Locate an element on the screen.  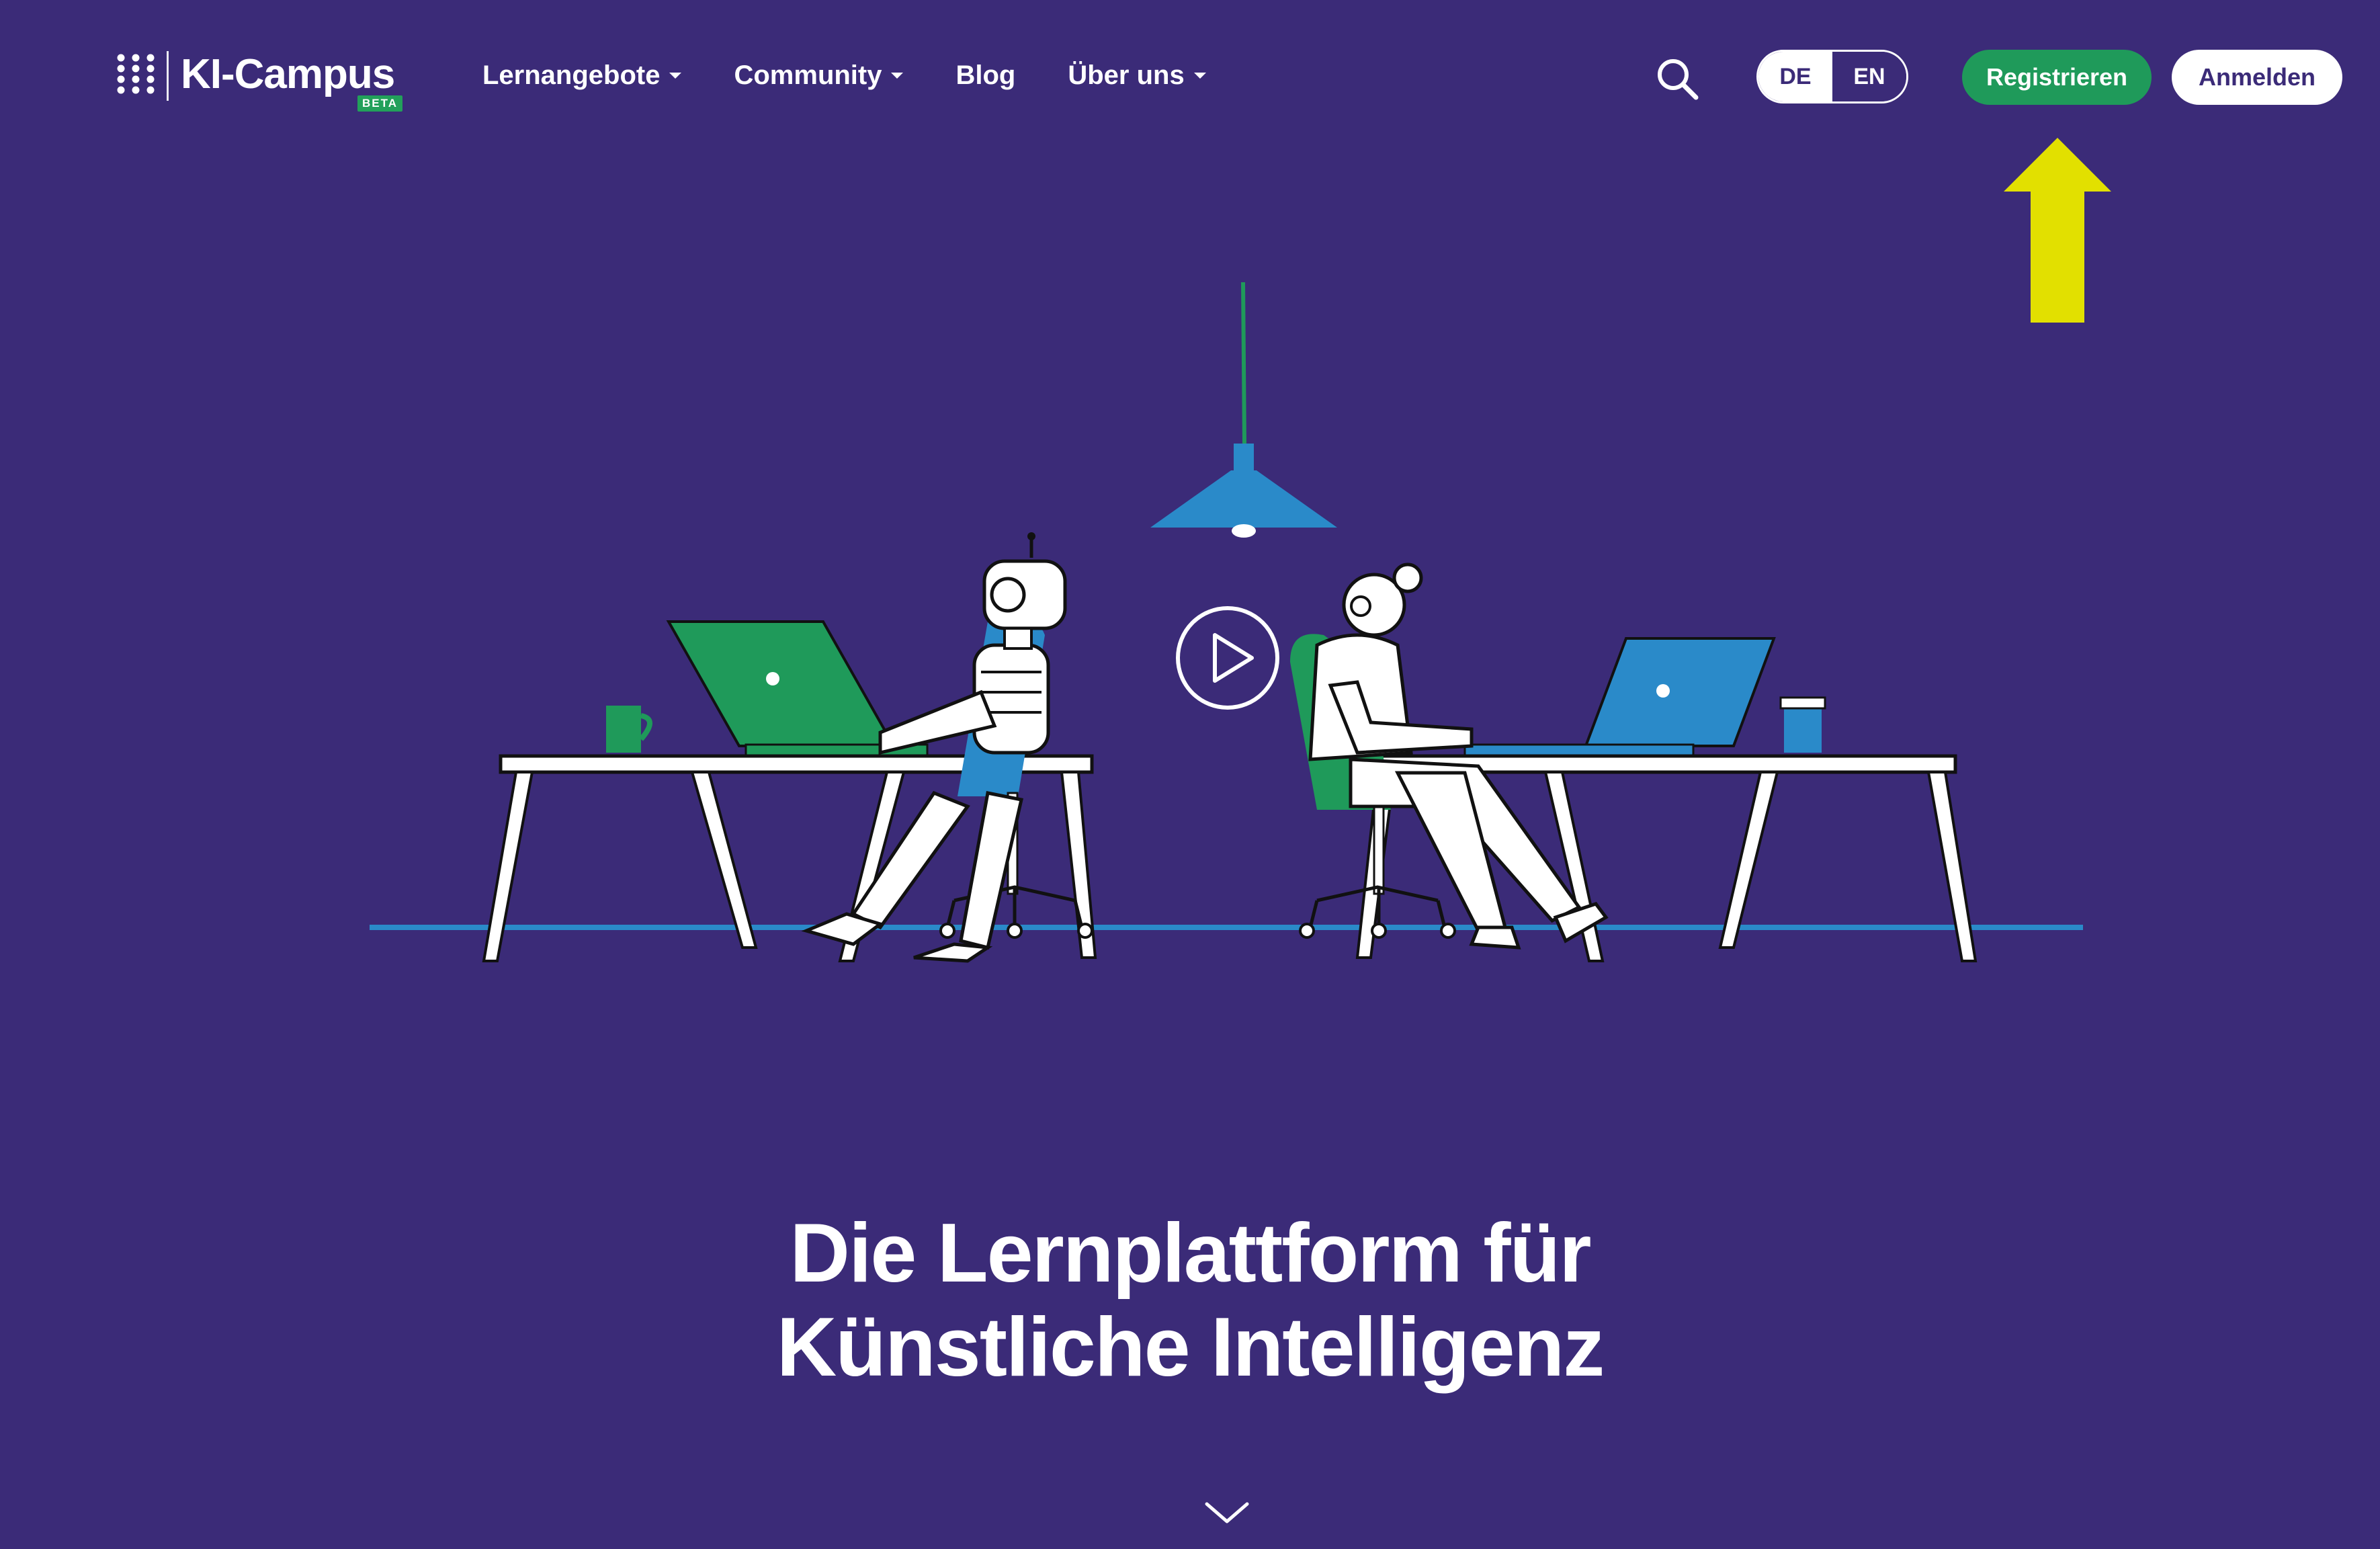
play-icon is located at coordinates (1228, 658).